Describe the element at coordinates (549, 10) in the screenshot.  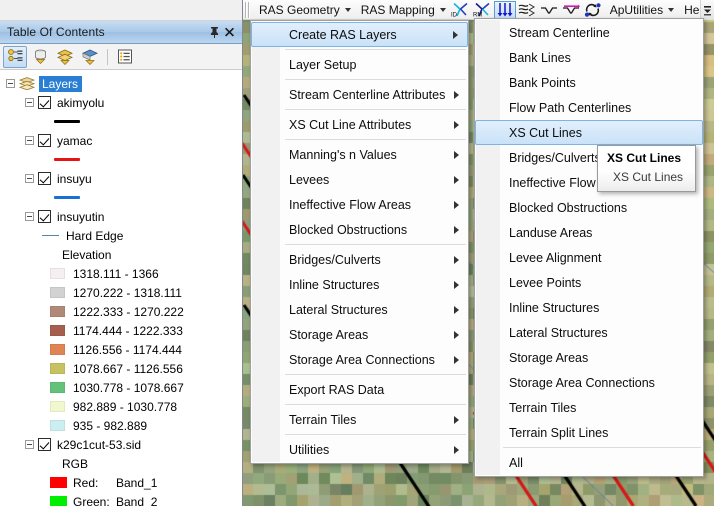
I see `cross-section-plot-icon` at that location.